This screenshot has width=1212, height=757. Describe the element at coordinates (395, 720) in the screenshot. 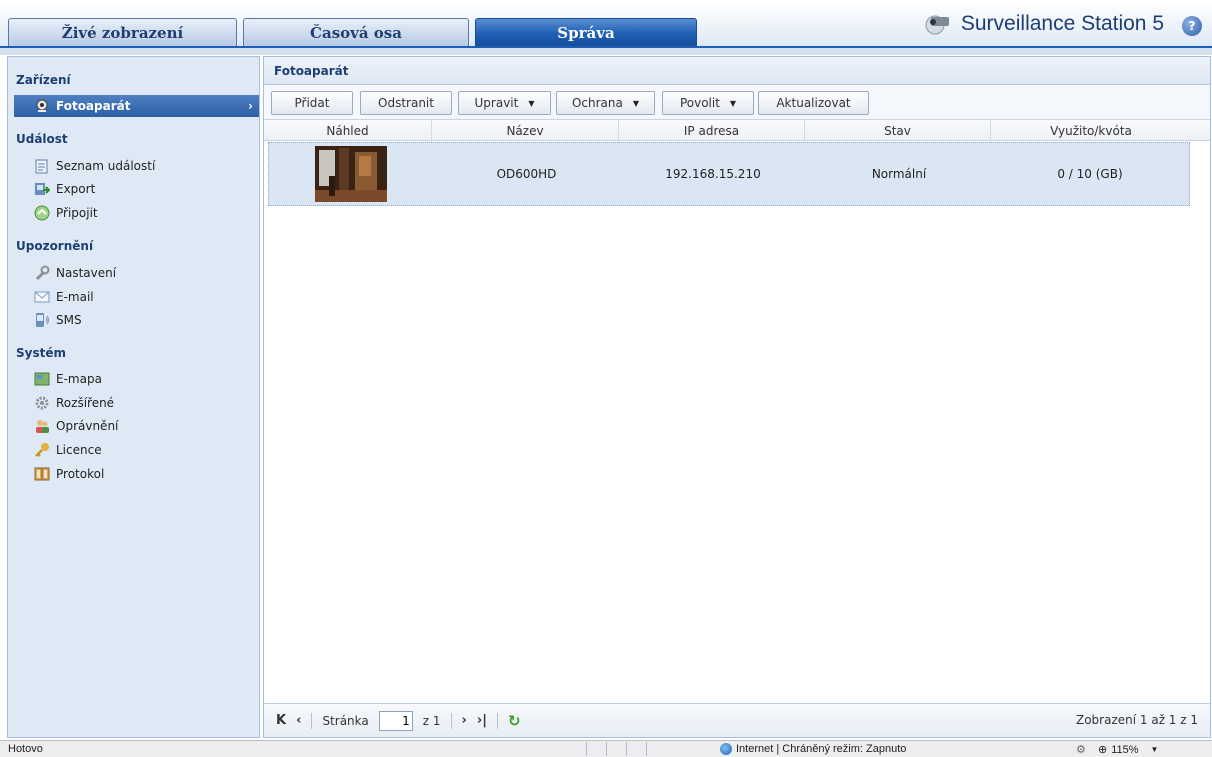

I see `page-number-input` at that location.